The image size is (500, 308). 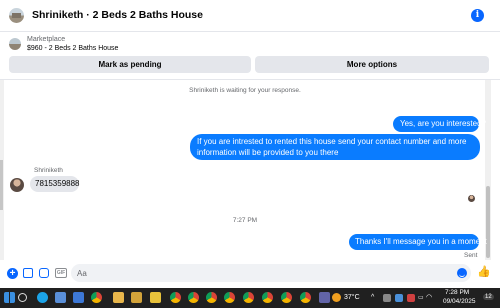 What do you see at coordinates (16, 15) in the screenshot?
I see `listing-thumbnail` at bounding box center [16, 15].